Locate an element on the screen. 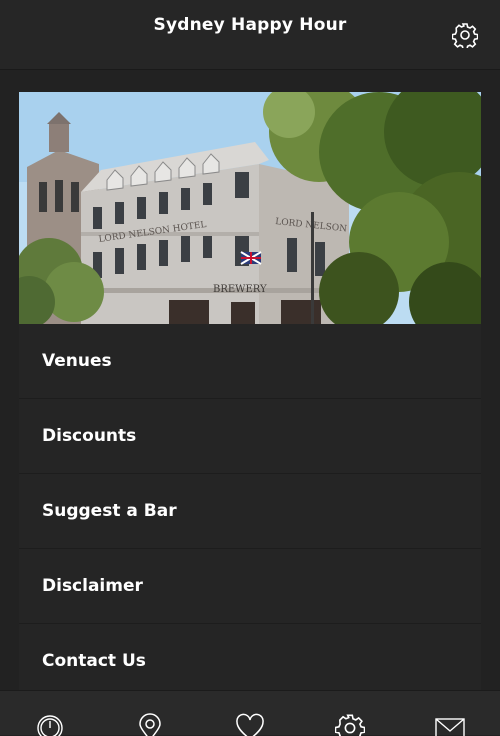  menu-item-disclaimer: Disclaimer is located at coordinates (250, 586).